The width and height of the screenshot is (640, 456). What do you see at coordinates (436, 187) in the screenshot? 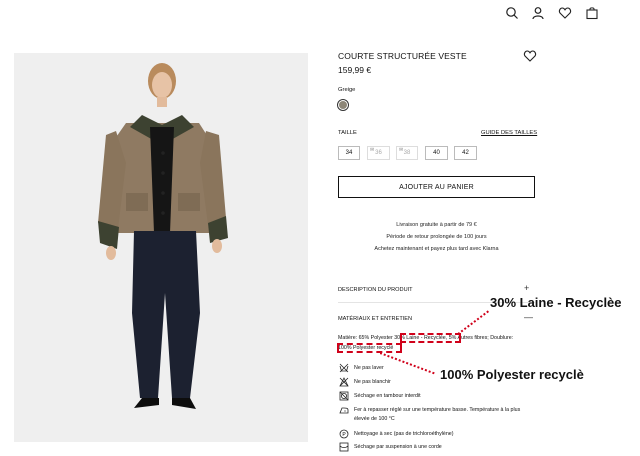
I see `add-to-cart-button: AJOUTER AU PANIER` at bounding box center [436, 187].